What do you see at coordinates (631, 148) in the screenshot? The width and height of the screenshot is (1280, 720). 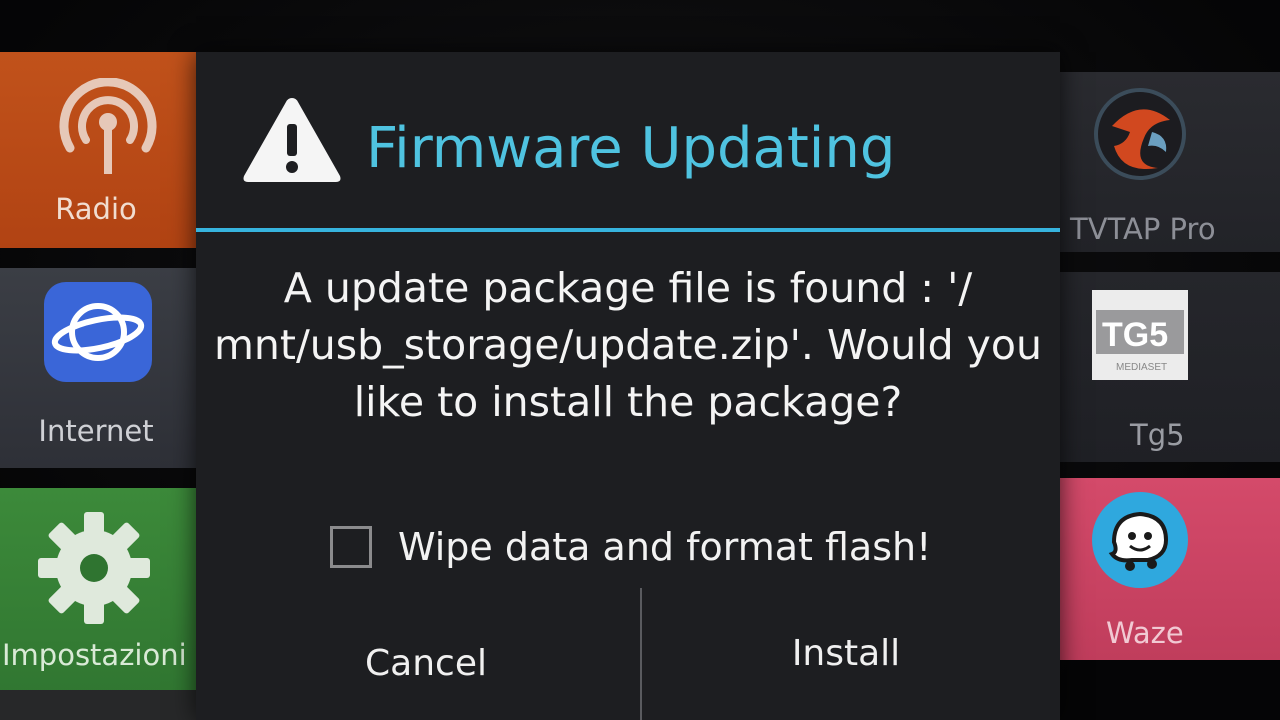 I see `dialog-title: Firmware Updating` at bounding box center [631, 148].